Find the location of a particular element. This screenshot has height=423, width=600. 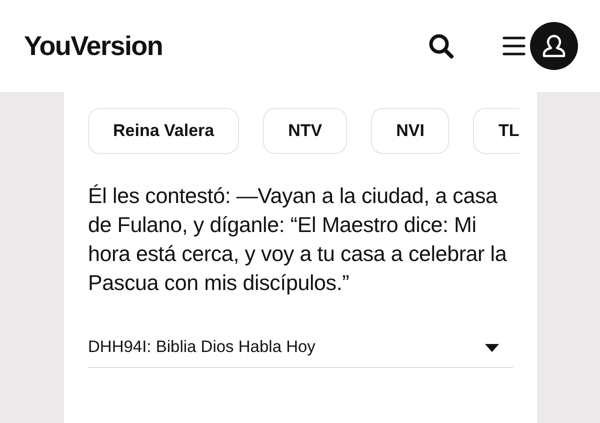

version-chip: TL is located at coordinates (496, 131).